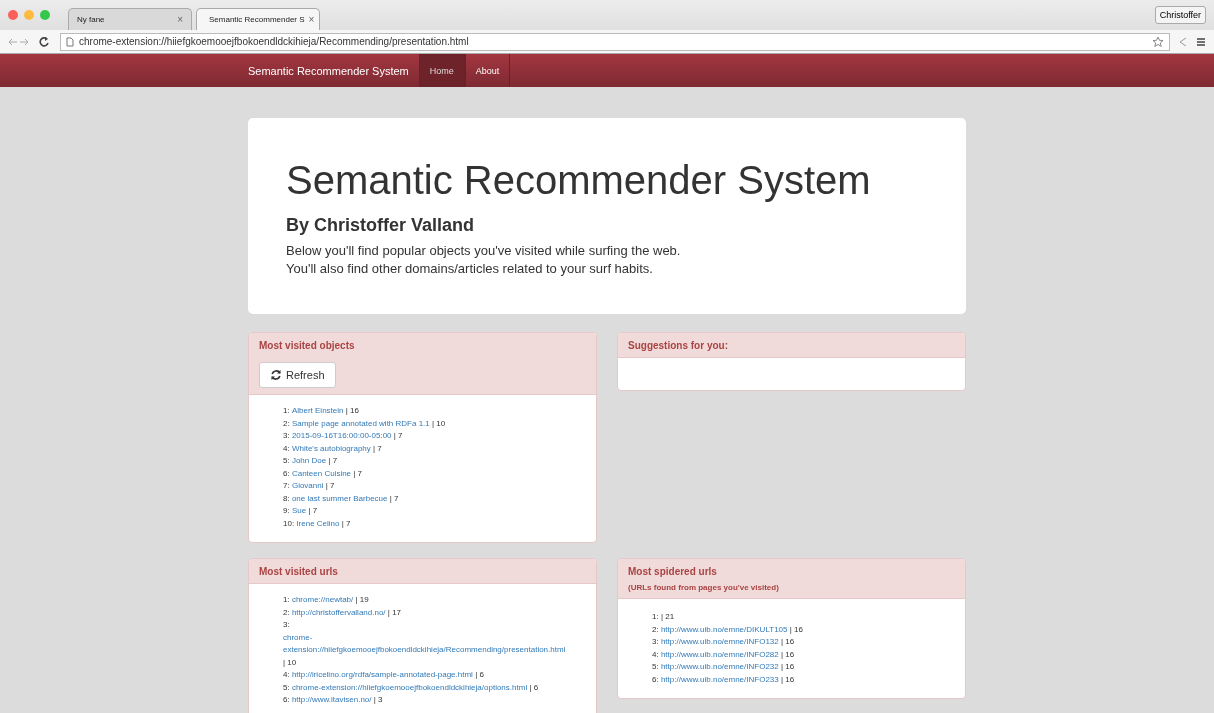 The image size is (1214, 713). I want to click on list-item: 2: http://www.uib.no/emne/DIKULT105 | 16, so click(728, 629).